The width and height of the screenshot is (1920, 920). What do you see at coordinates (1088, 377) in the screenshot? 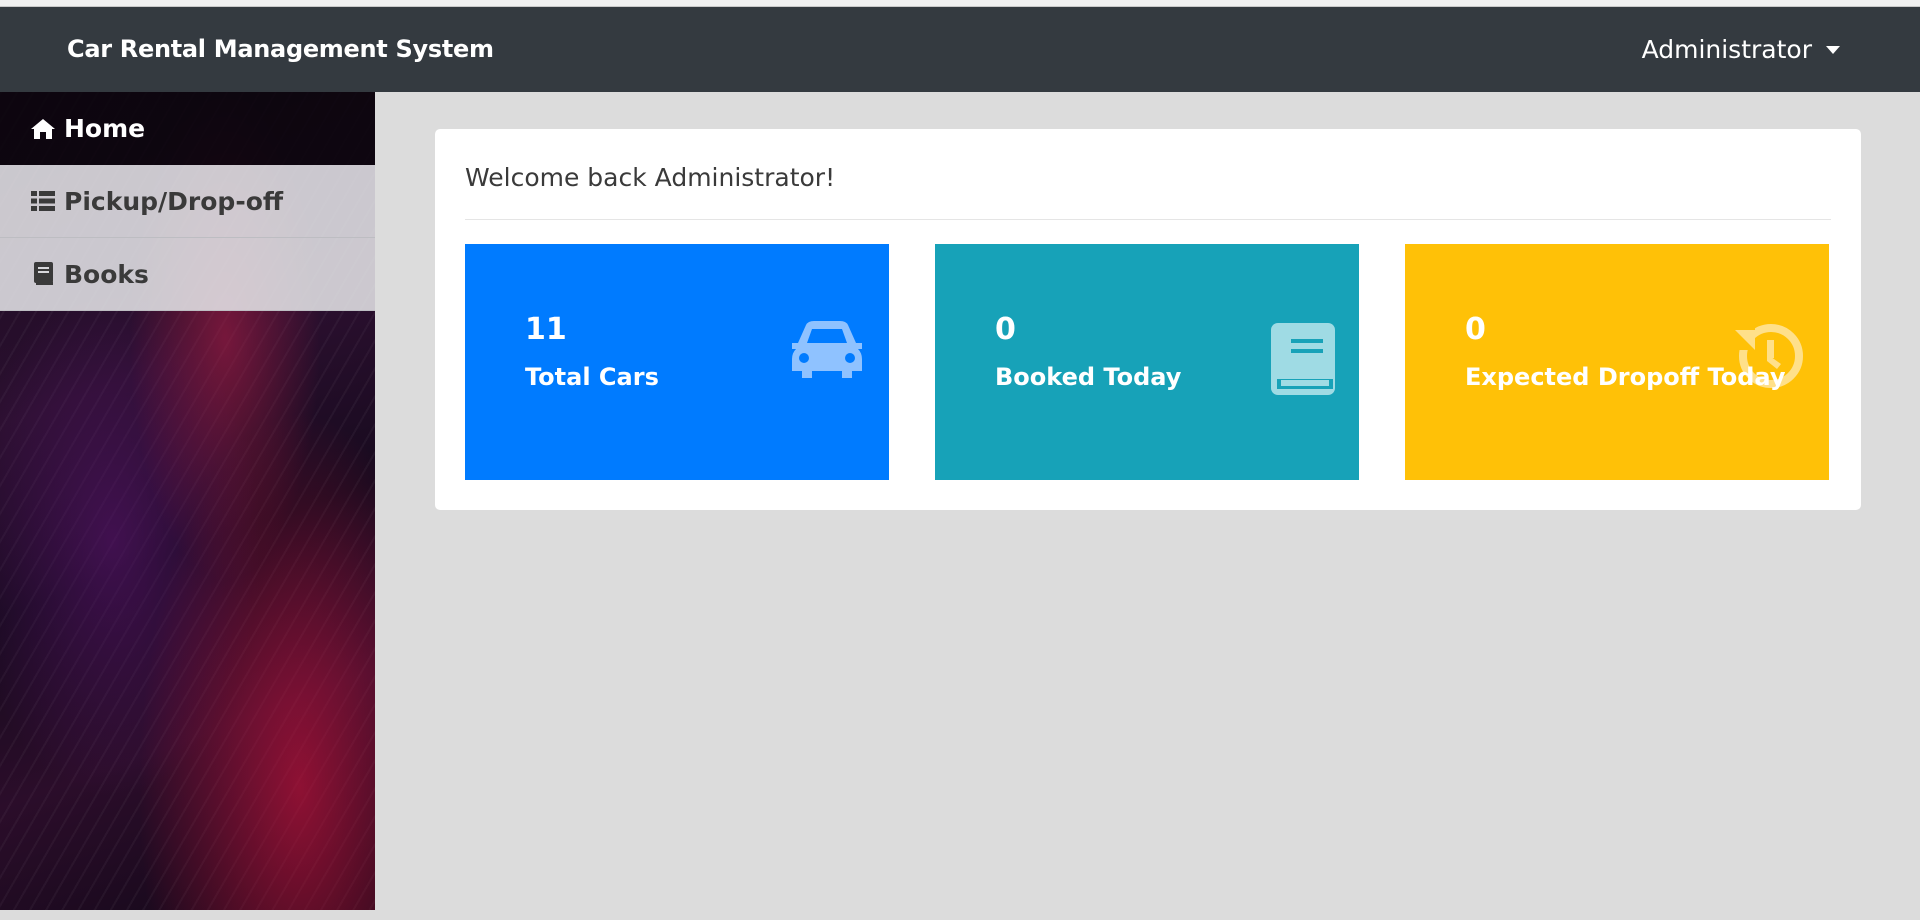
I see `stat-label: Booked Today` at bounding box center [1088, 377].